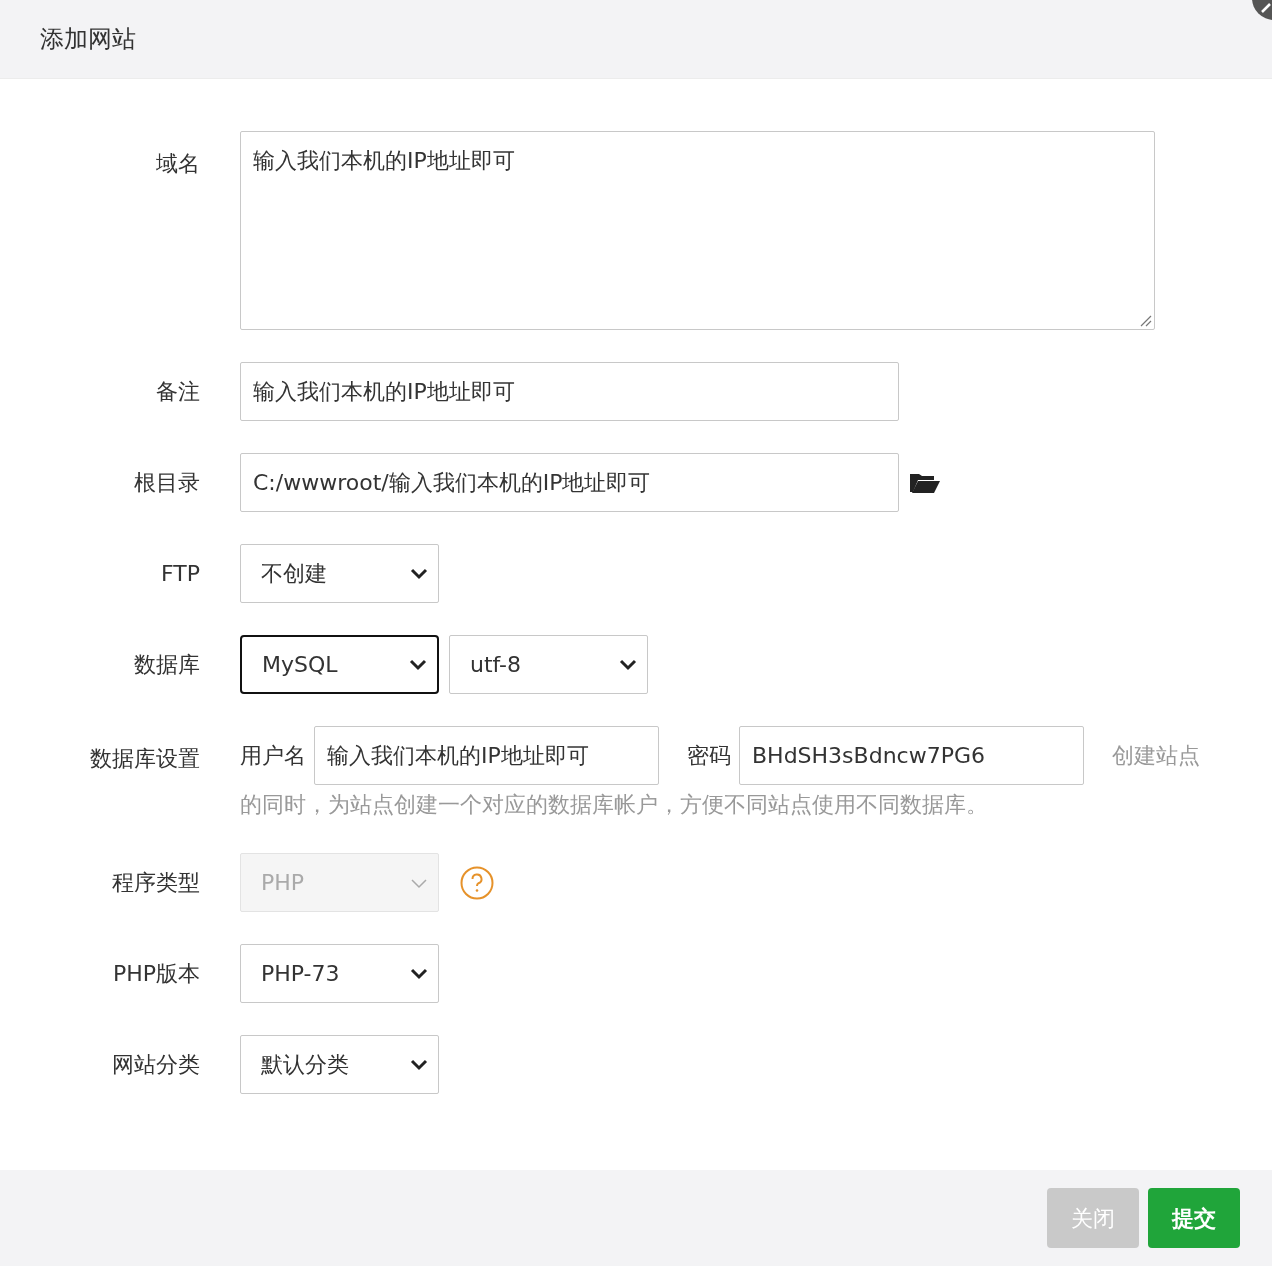 Image resolution: width=1272 pixels, height=1266 pixels. I want to click on field-label: 备注, so click(178, 392).